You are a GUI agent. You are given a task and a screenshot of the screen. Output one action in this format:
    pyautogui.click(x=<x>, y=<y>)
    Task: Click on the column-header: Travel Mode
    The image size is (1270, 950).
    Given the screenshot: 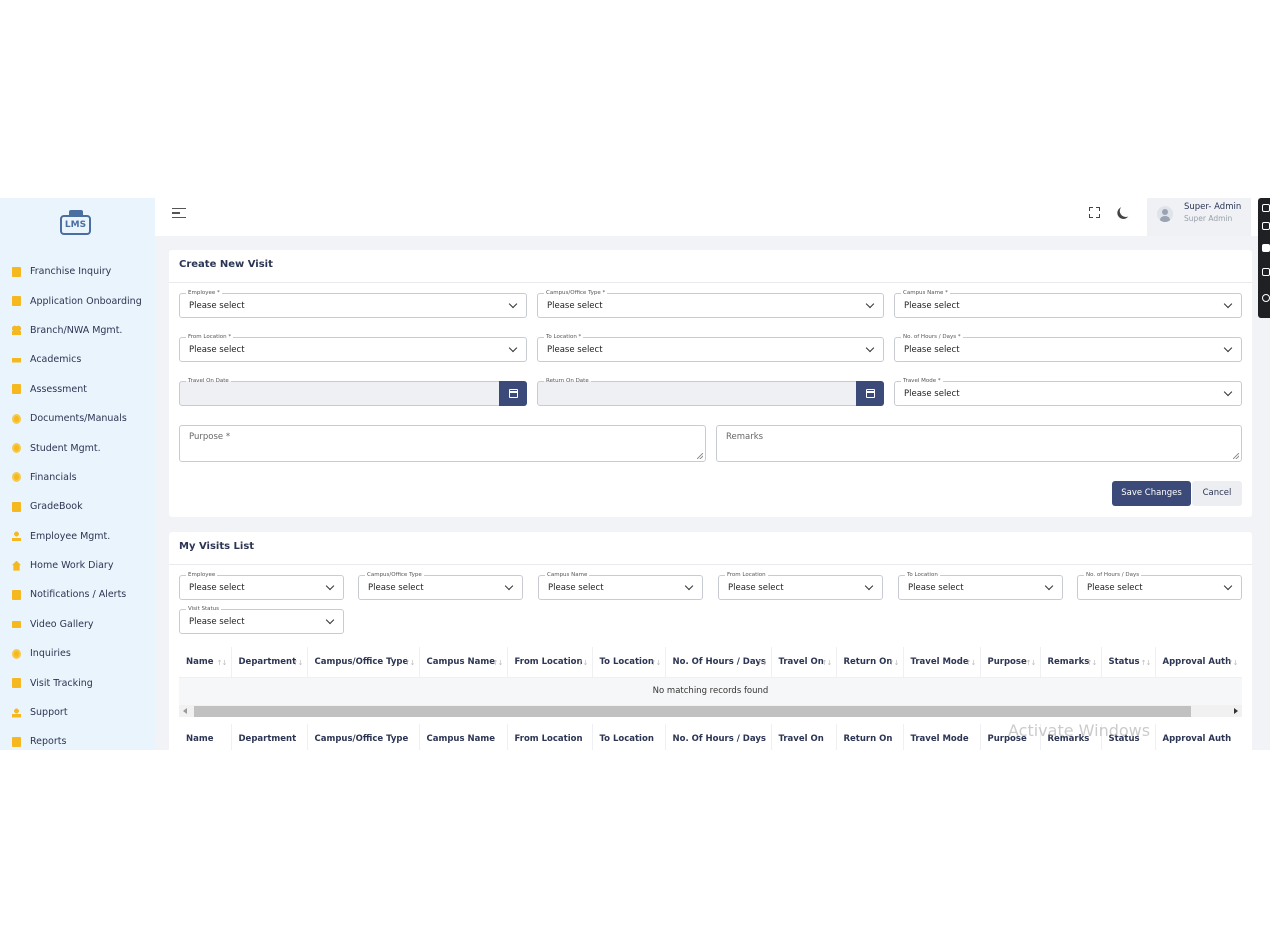 What is the action you would take?
    pyautogui.click(x=942, y=737)
    